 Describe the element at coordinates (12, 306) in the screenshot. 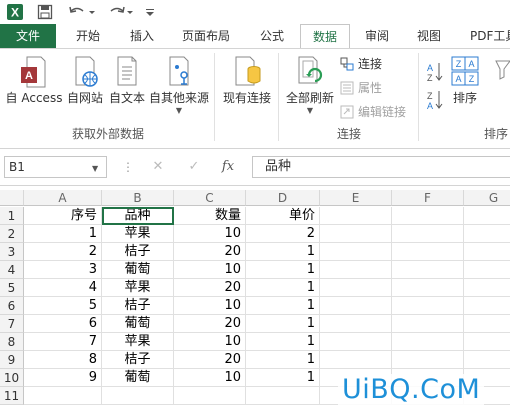

I see `row-header: 6` at that location.